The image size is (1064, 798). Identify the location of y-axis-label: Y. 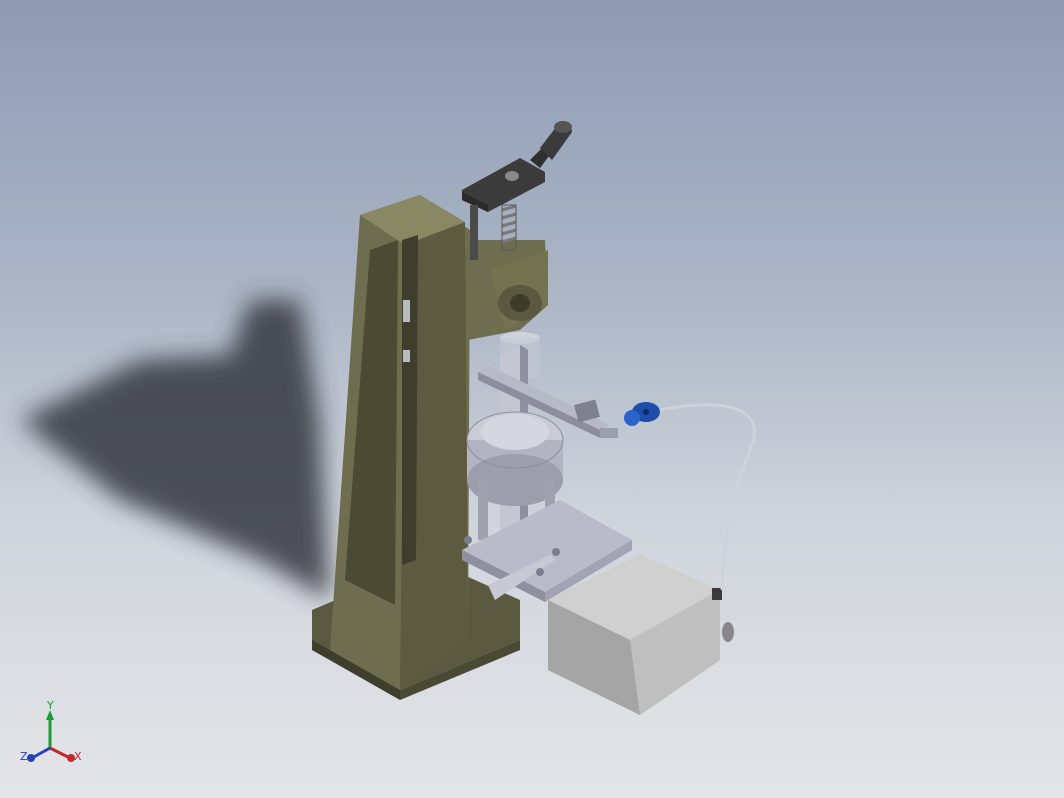
(50, 706).